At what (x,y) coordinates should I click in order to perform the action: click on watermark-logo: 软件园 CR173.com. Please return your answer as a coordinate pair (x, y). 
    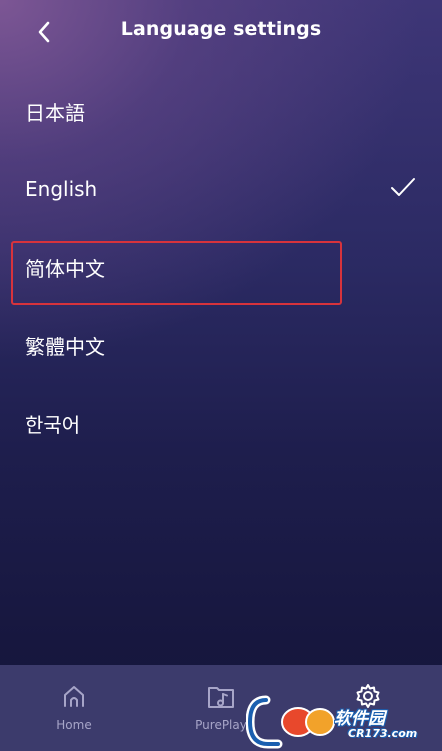
    Looking at the image, I should click on (344, 722).